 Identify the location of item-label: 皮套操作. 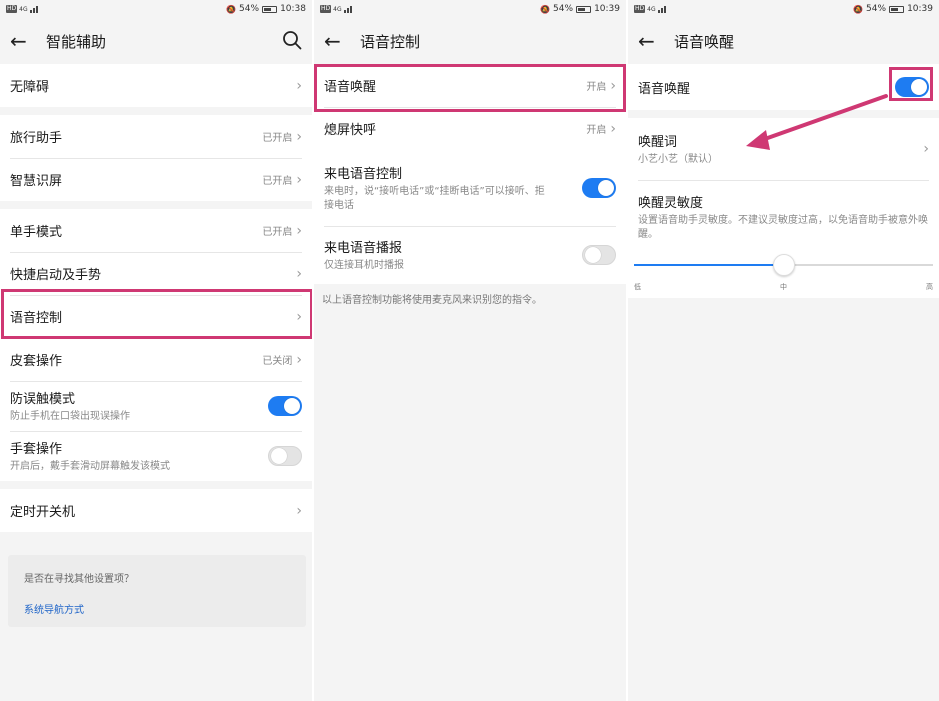
(36, 361).